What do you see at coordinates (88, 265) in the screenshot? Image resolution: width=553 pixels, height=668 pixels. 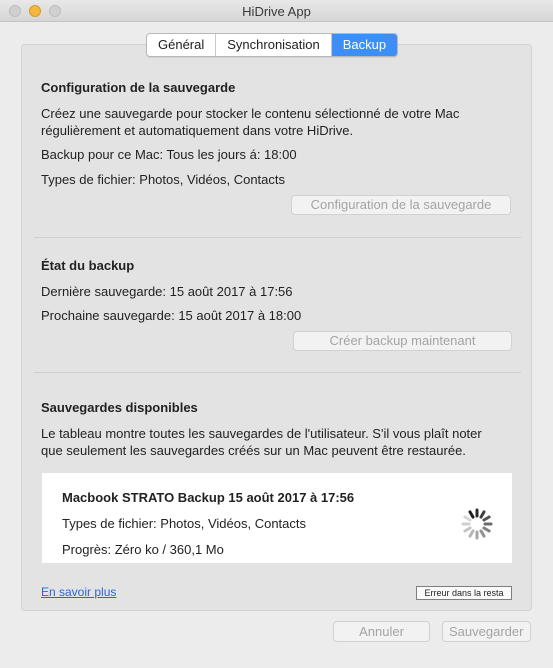 I see `status-heading: État du backup` at bounding box center [88, 265].